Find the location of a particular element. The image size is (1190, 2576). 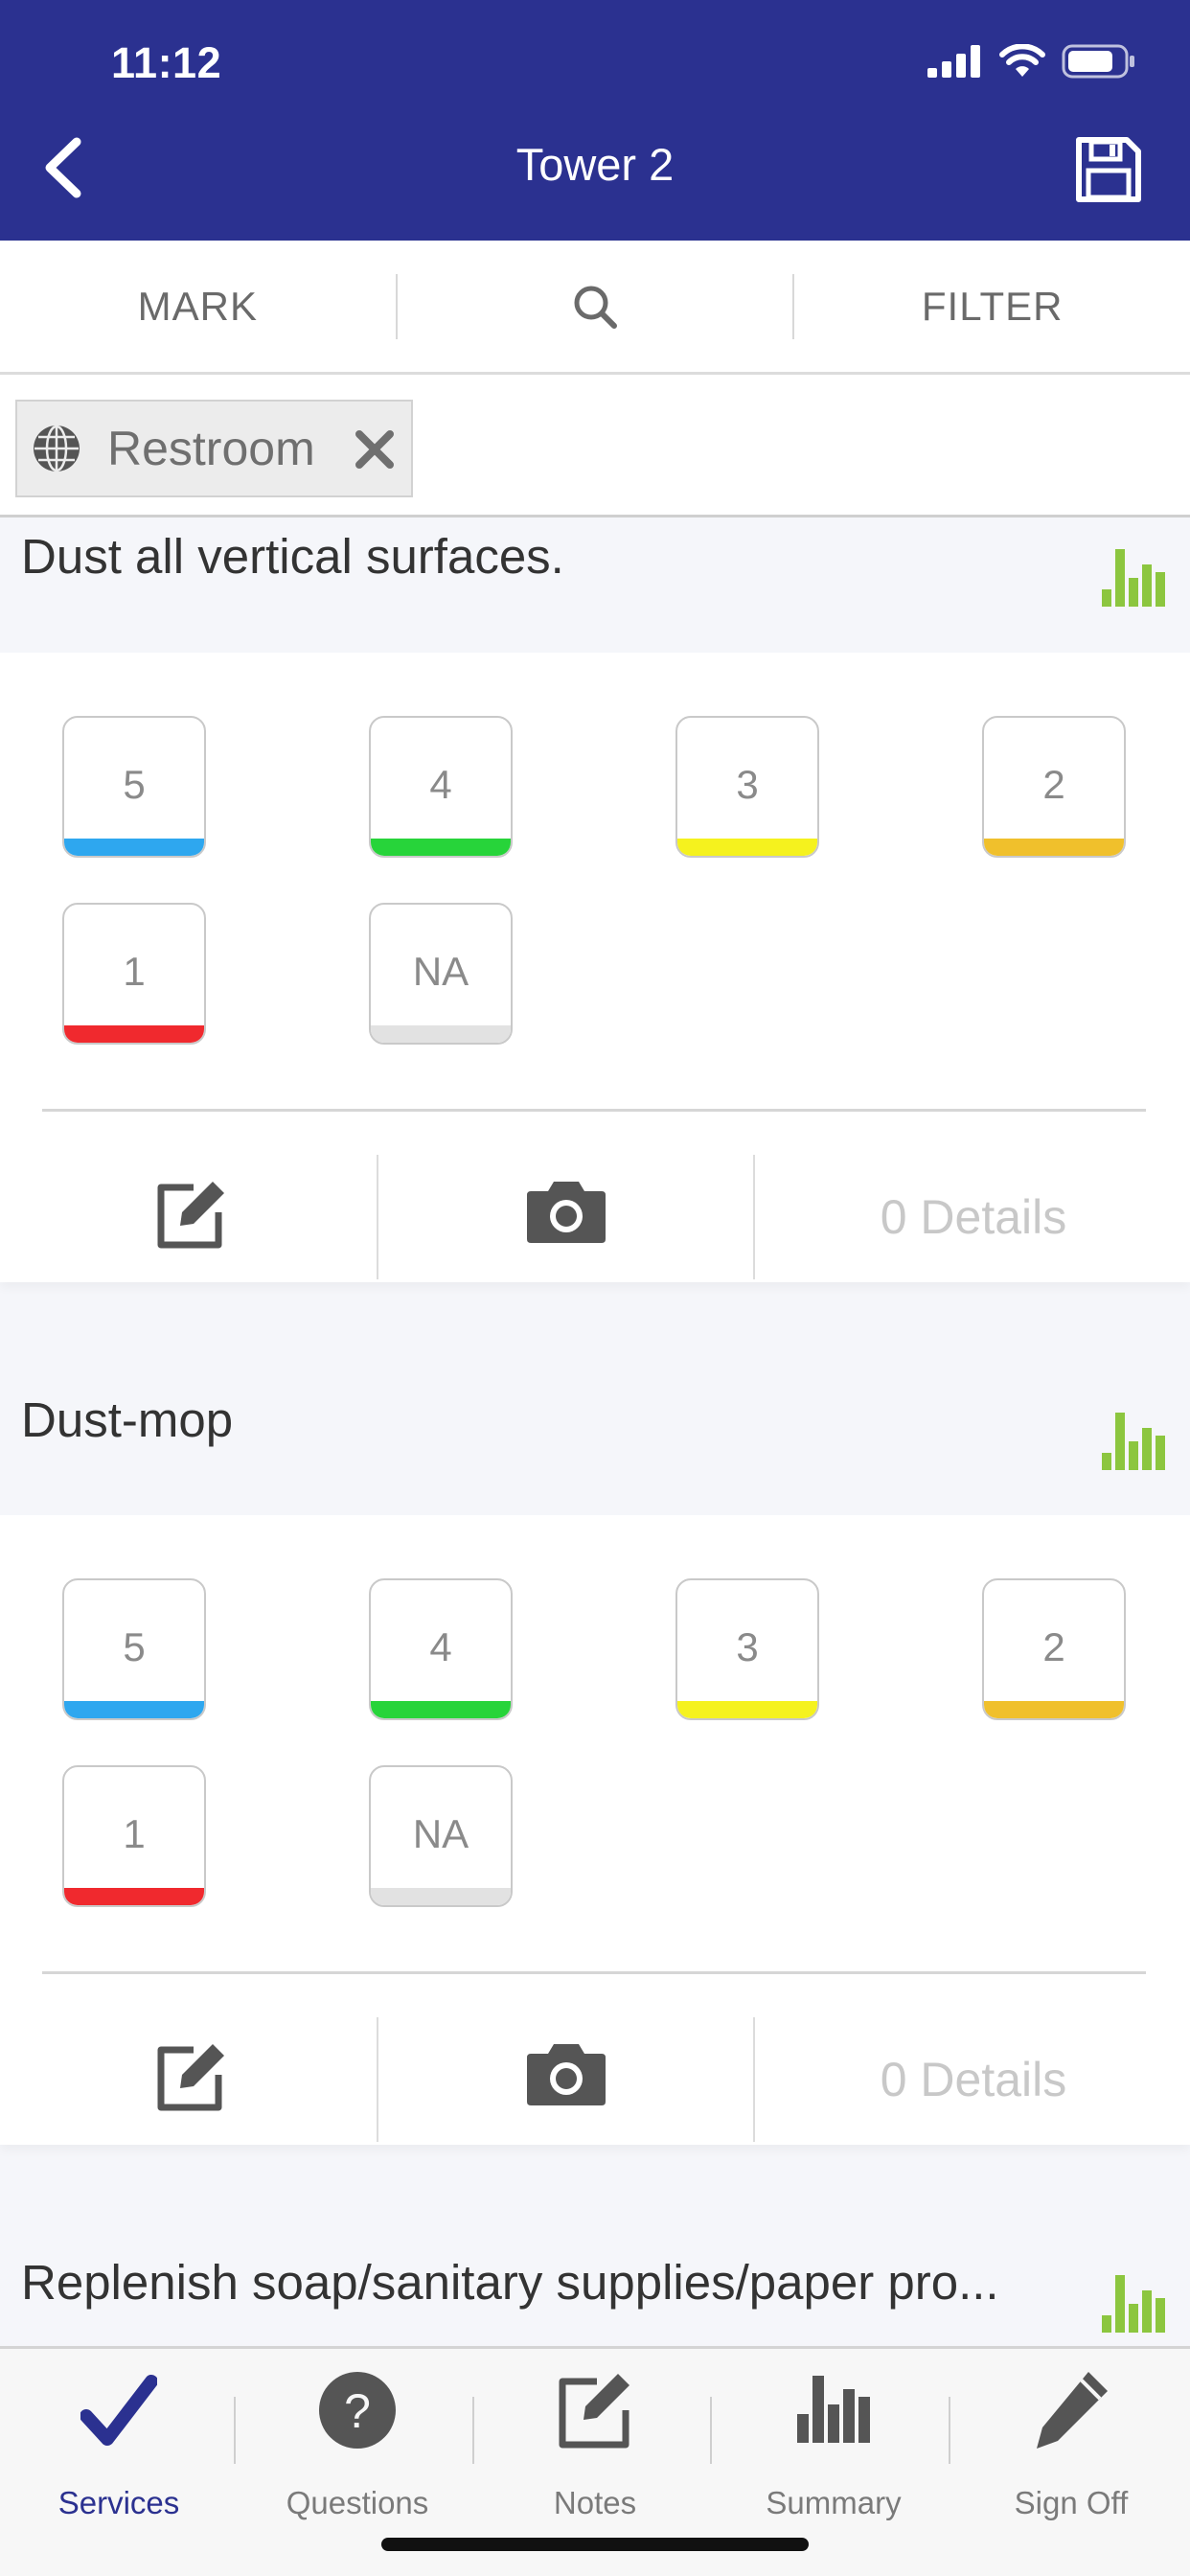

task-title: Dust-mop is located at coordinates (128, 1419).